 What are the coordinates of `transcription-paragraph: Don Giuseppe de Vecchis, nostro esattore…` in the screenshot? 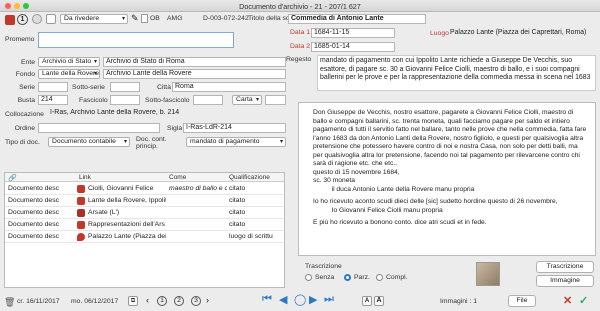 It's located at (451, 138).